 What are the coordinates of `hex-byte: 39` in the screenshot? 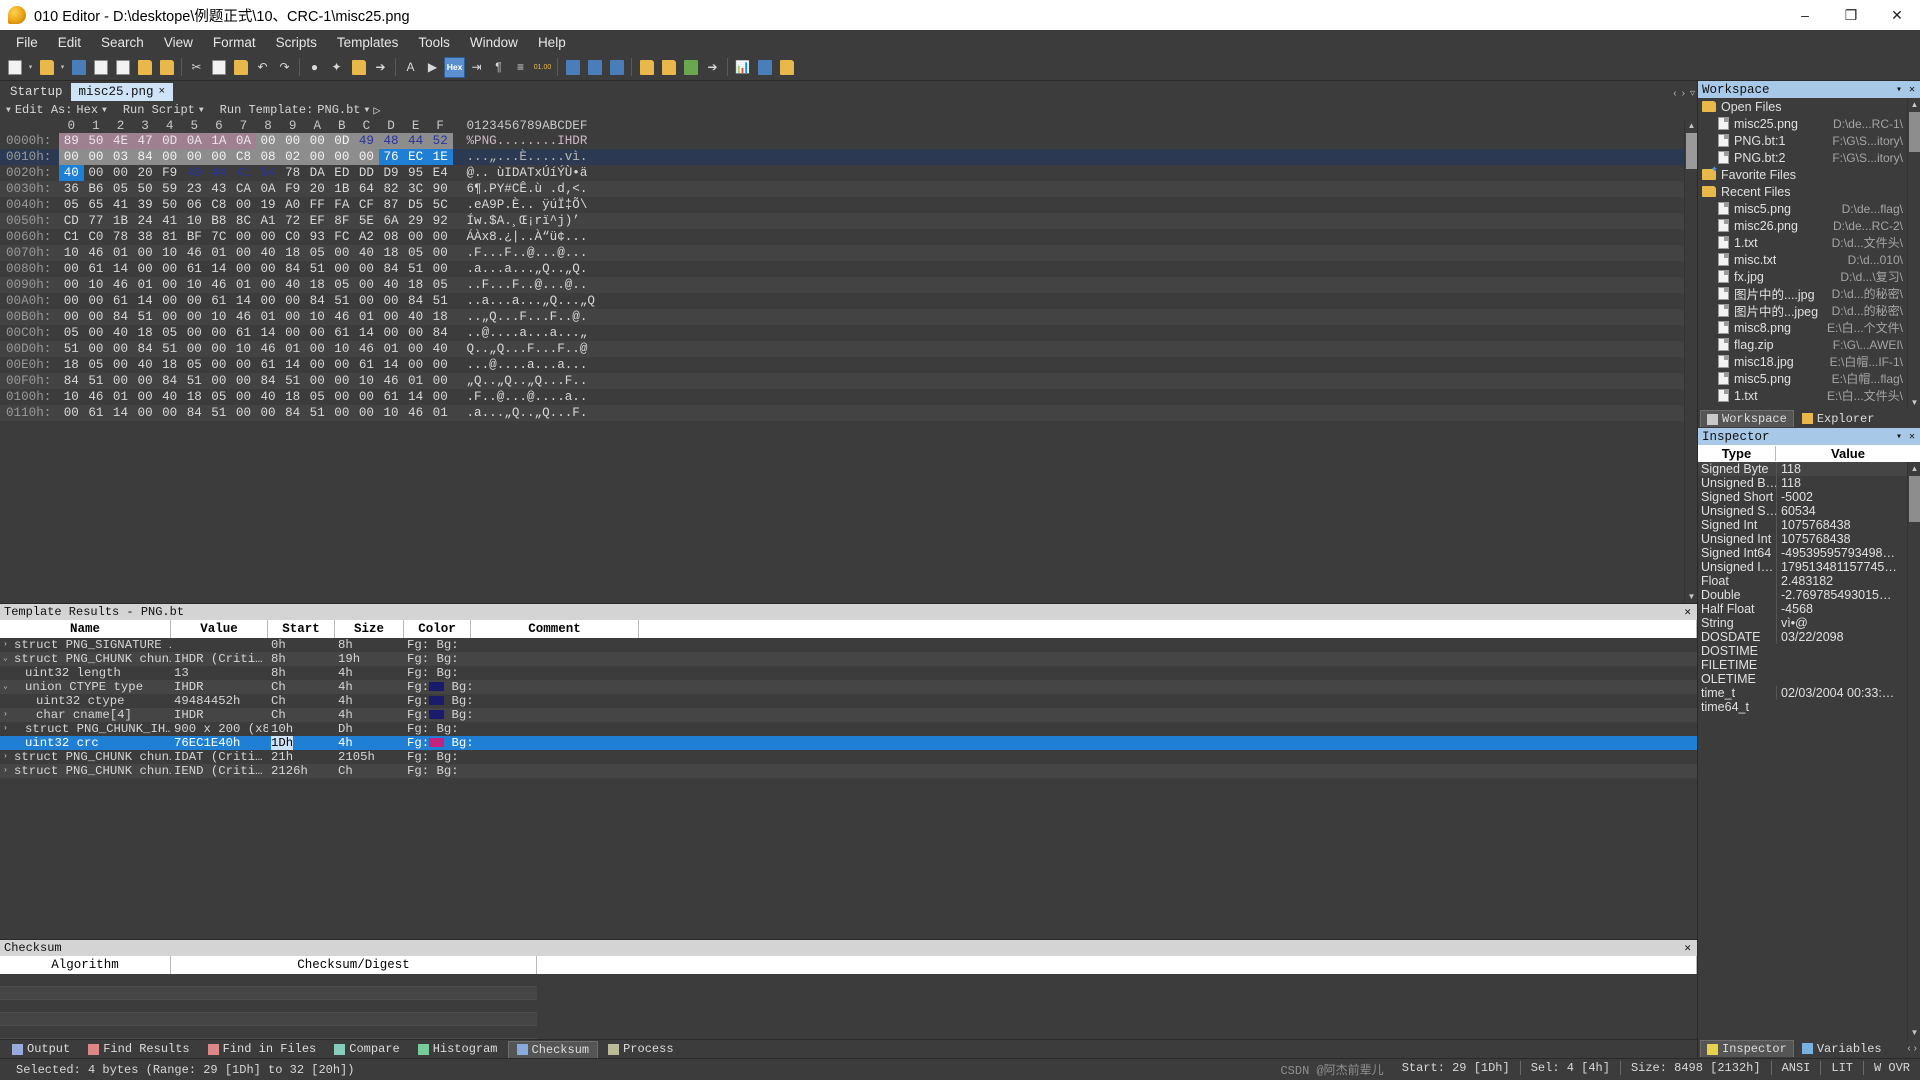 It's located at (145, 205).